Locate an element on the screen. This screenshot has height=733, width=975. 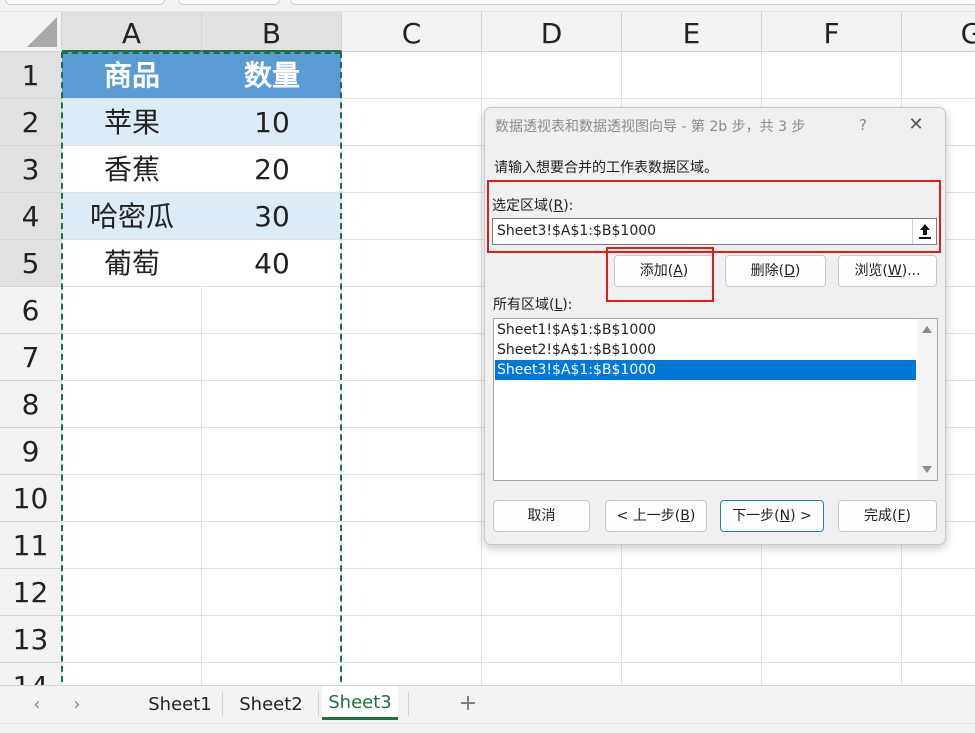
row-header-11: 11 is located at coordinates (31, 545).